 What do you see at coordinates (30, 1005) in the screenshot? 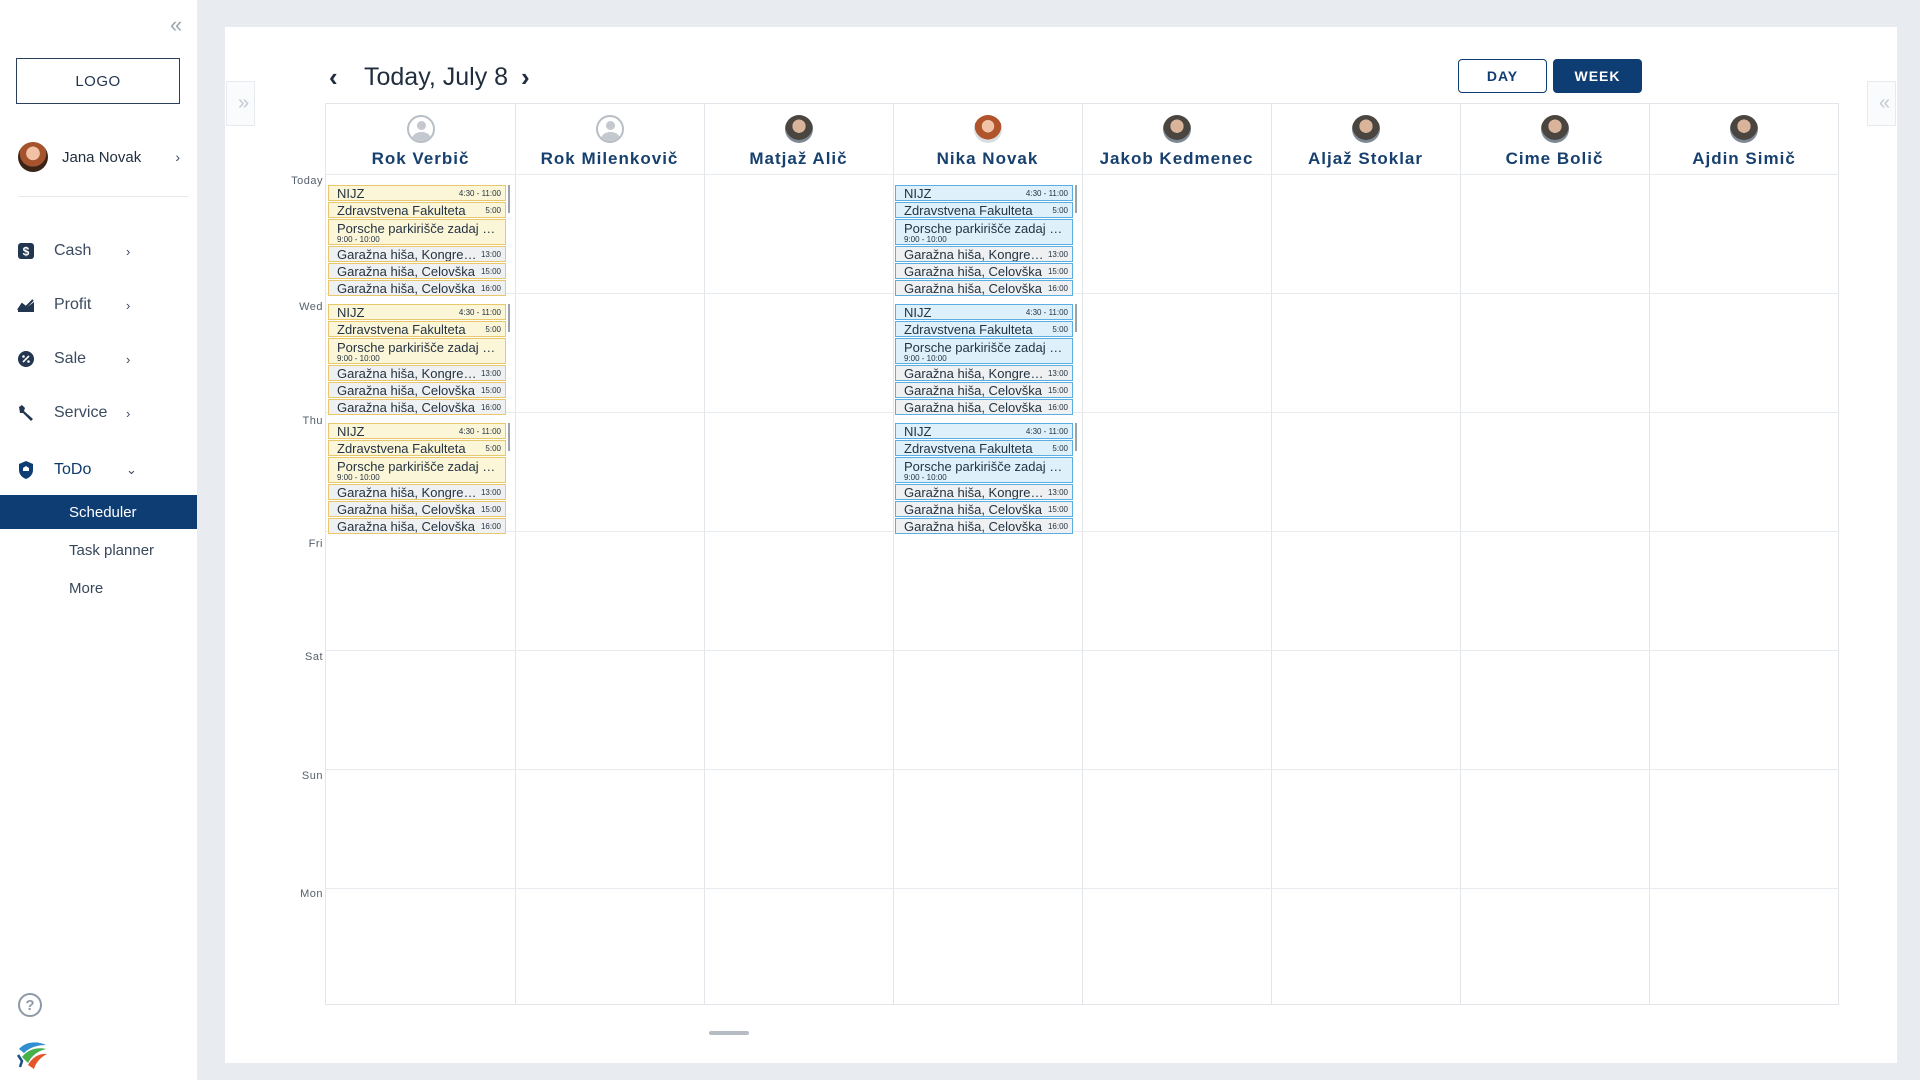
I see `help-icon: ?` at bounding box center [30, 1005].